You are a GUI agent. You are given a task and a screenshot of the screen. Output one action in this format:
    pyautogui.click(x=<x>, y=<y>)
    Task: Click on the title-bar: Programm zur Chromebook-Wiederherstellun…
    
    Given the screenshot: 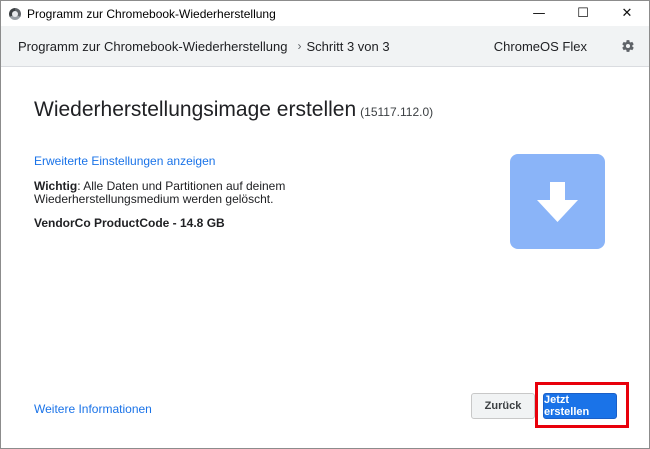 What is the action you would take?
    pyautogui.click(x=325, y=13)
    